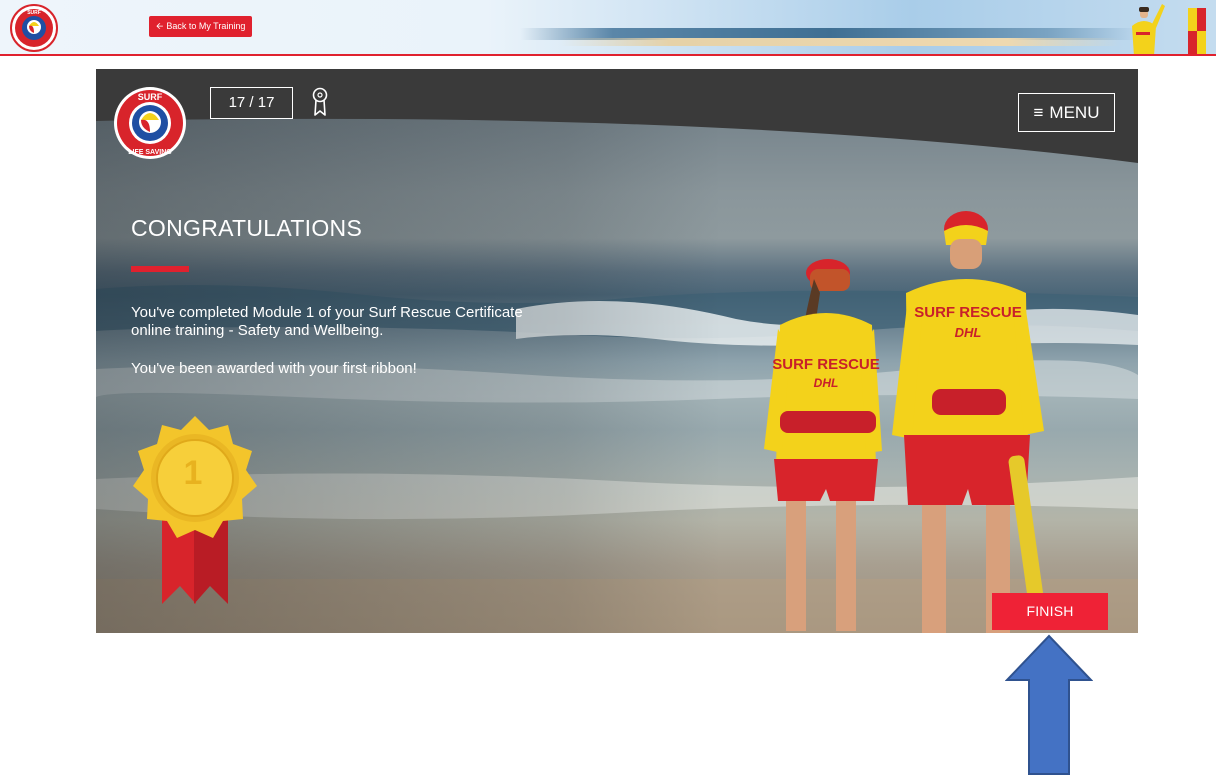  What do you see at coordinates (968, 332) in the screenshot?
I see `right-shirt-sponsor: DHL` at bounding box center [968, 332].